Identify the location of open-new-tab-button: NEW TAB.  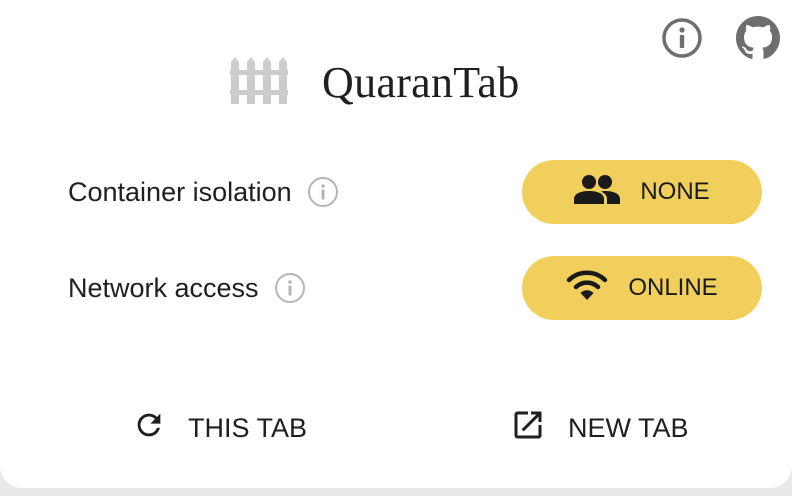
(599, 428).